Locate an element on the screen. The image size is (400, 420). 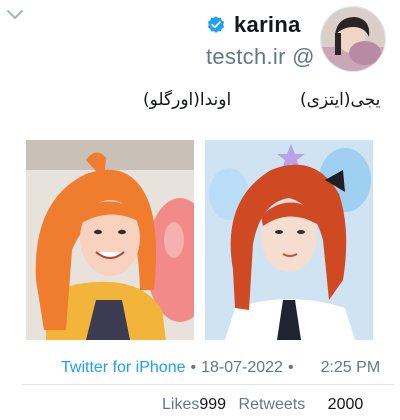
tweet-source-link: Twitter for iPhone is located at coordinates (123, 368).